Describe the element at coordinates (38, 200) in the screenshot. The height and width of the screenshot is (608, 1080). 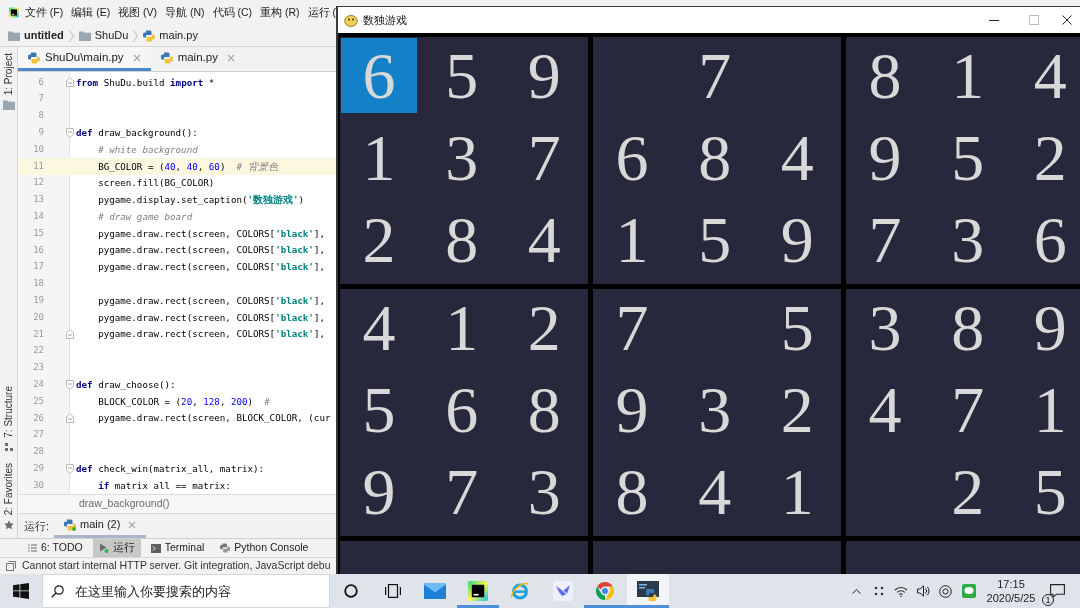
I see `line-number: 13` at that location.